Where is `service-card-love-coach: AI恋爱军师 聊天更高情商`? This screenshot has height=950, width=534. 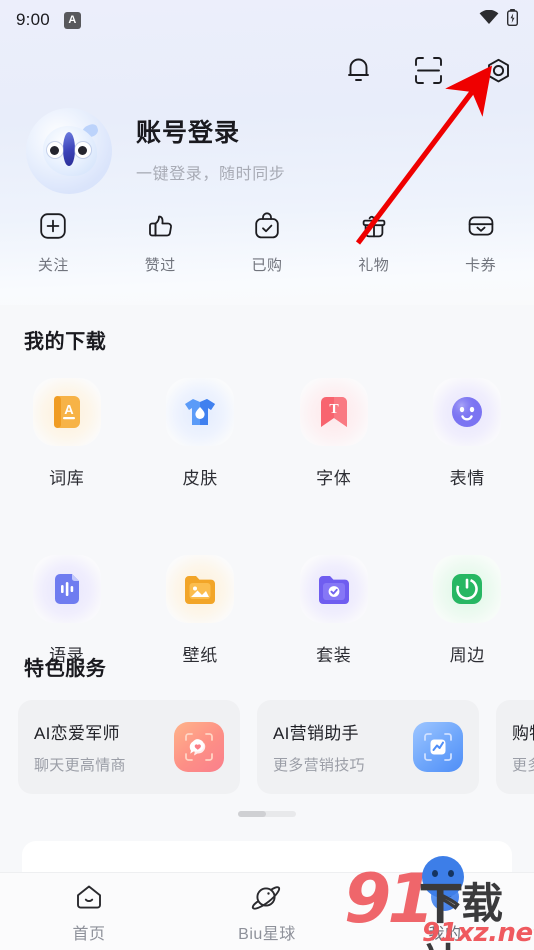 service-card-love-coach: AI恋爱军师 聊天更高情商 is located at coordinates (129, 747).